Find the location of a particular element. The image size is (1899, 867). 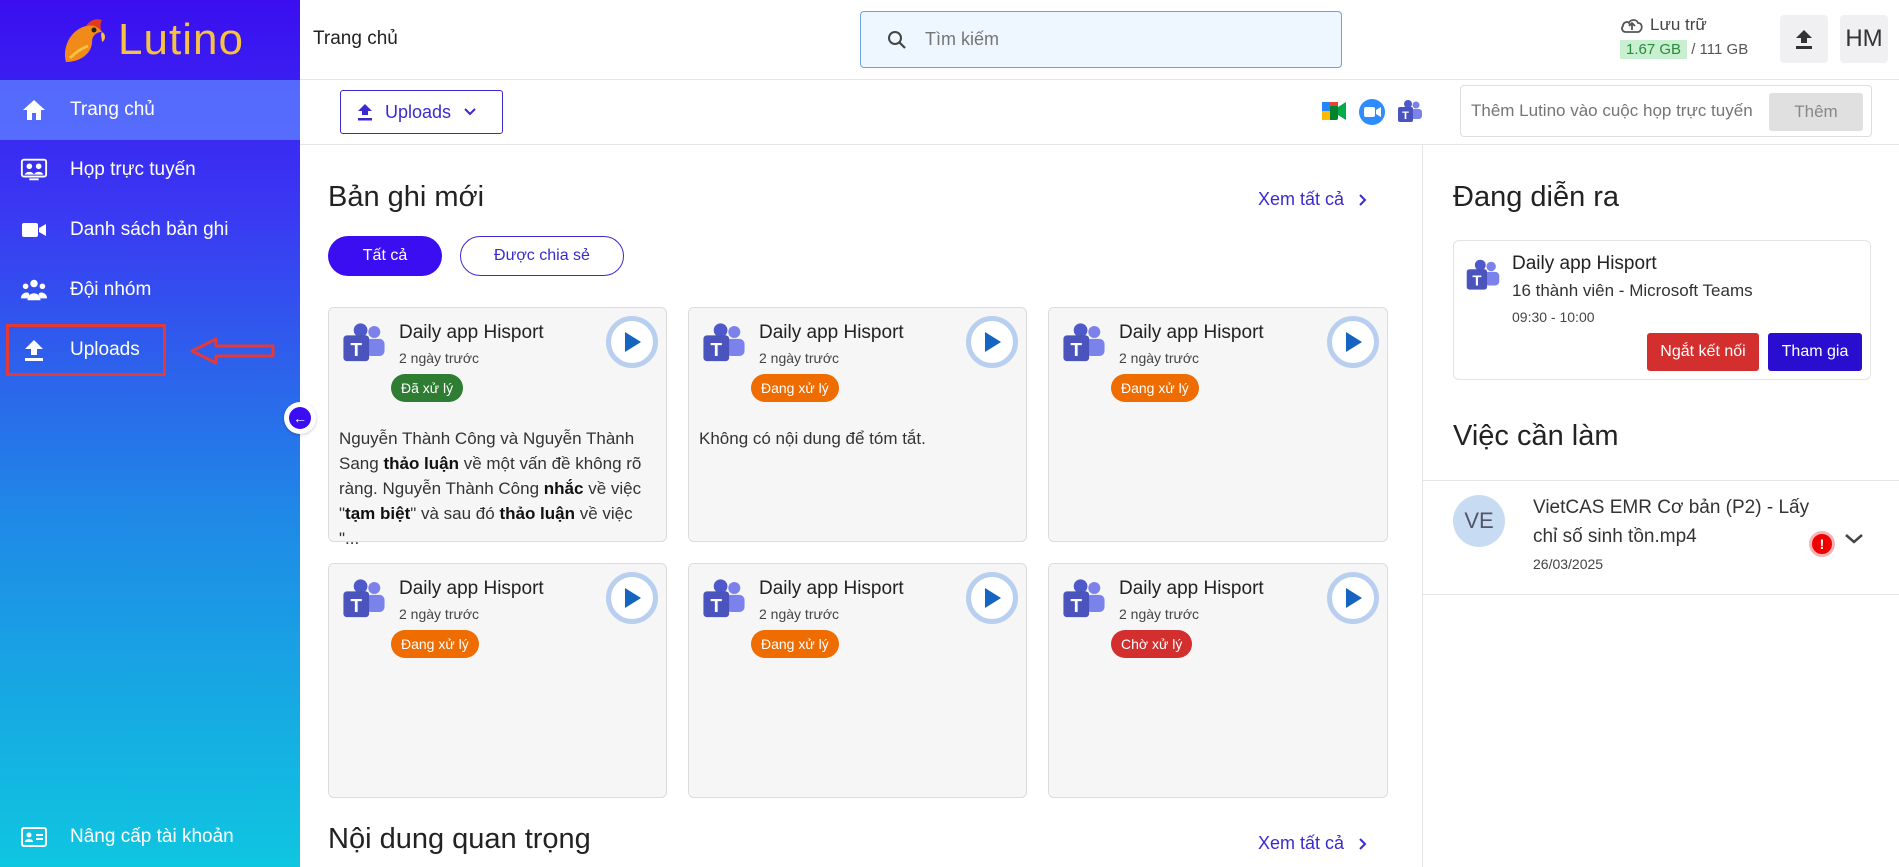

meeting-platforms: T is located at coordinates (1372, 112).